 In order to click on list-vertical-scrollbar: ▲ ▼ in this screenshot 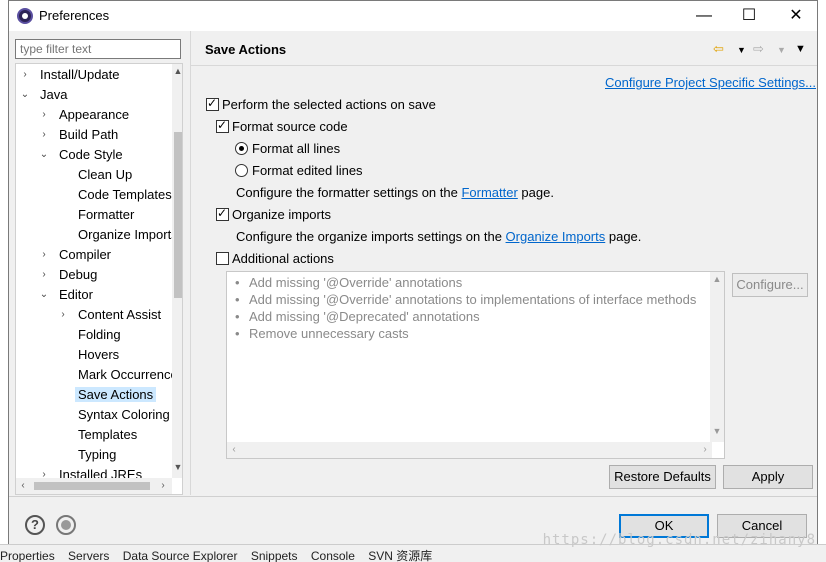, I will do `click(717, 357)`.